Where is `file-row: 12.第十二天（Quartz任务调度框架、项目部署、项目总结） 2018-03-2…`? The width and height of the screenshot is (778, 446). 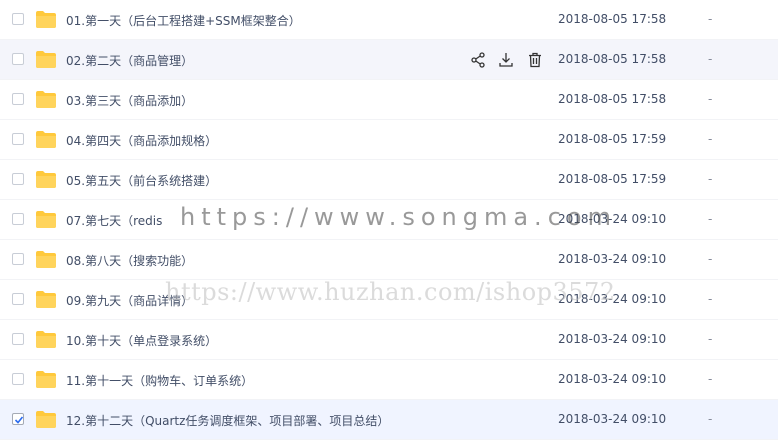 file-row: 12.第十二天（Quartz任务调度框架、项目部署、项目总结） 2018-03-2… is located at coordinates (389, 420).